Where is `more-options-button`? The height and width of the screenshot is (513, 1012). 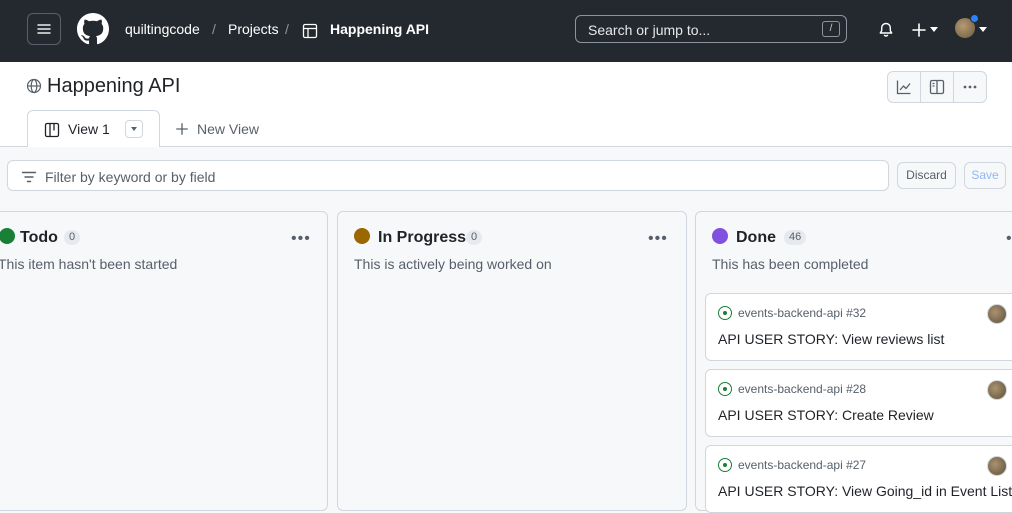 more-options-button is located at coordinates (970, 87).